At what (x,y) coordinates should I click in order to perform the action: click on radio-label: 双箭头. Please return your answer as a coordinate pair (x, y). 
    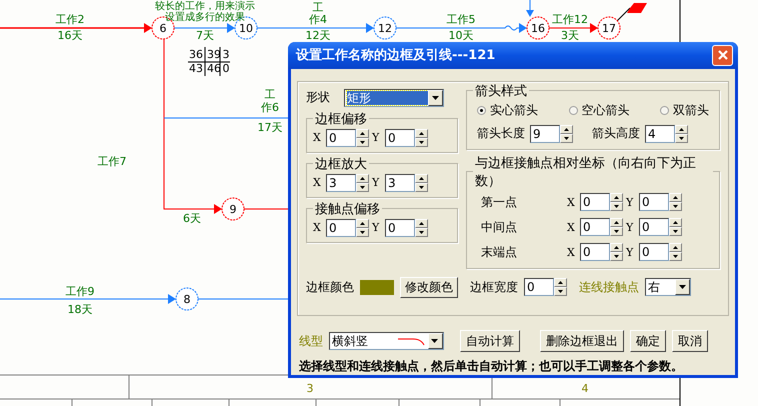
    Looking at the image, I should click on (691, 110).